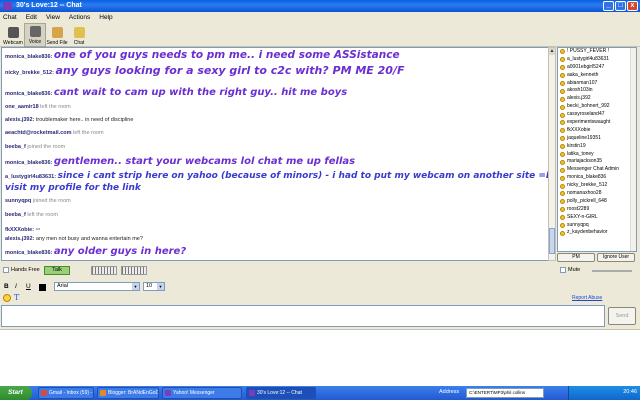 This screenshot has width=640, height=400. I want to click on user-list-item: a0001ebgirl5247, so click(597, 68).